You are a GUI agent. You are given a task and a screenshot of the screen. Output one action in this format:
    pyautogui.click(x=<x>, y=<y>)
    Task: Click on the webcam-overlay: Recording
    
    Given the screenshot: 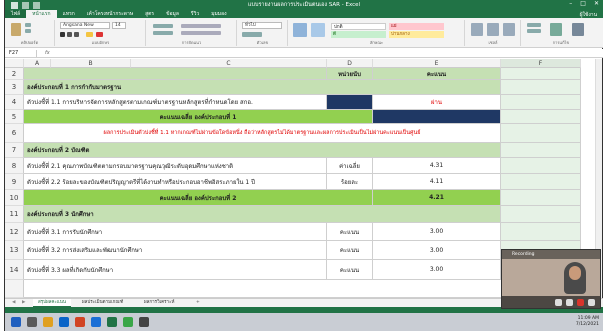 What is the action you would take?
    pyautogui.click(x=551, y=279)
    